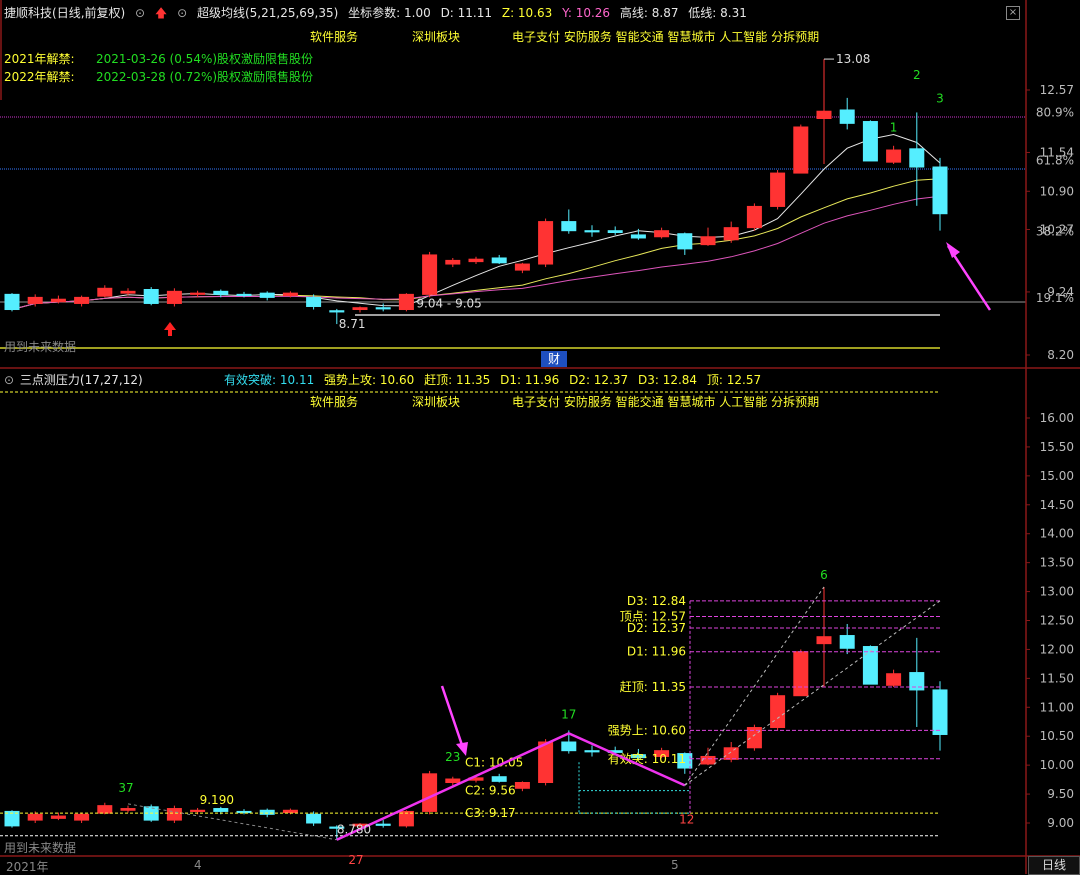 This screenshot has height=875, width=1080. Describe the element at coordinates (1057, 505) in the screenshot. I see `sub-tick-3: 14.50` at that location.